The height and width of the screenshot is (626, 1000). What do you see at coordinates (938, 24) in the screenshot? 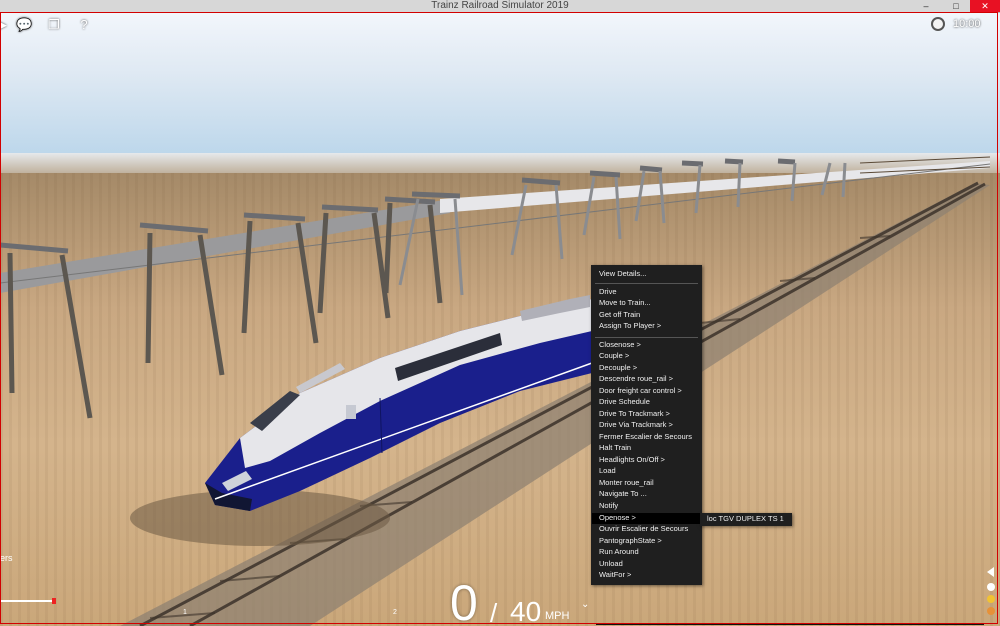
I see `clock-icon` at bounding box center [938, 24].